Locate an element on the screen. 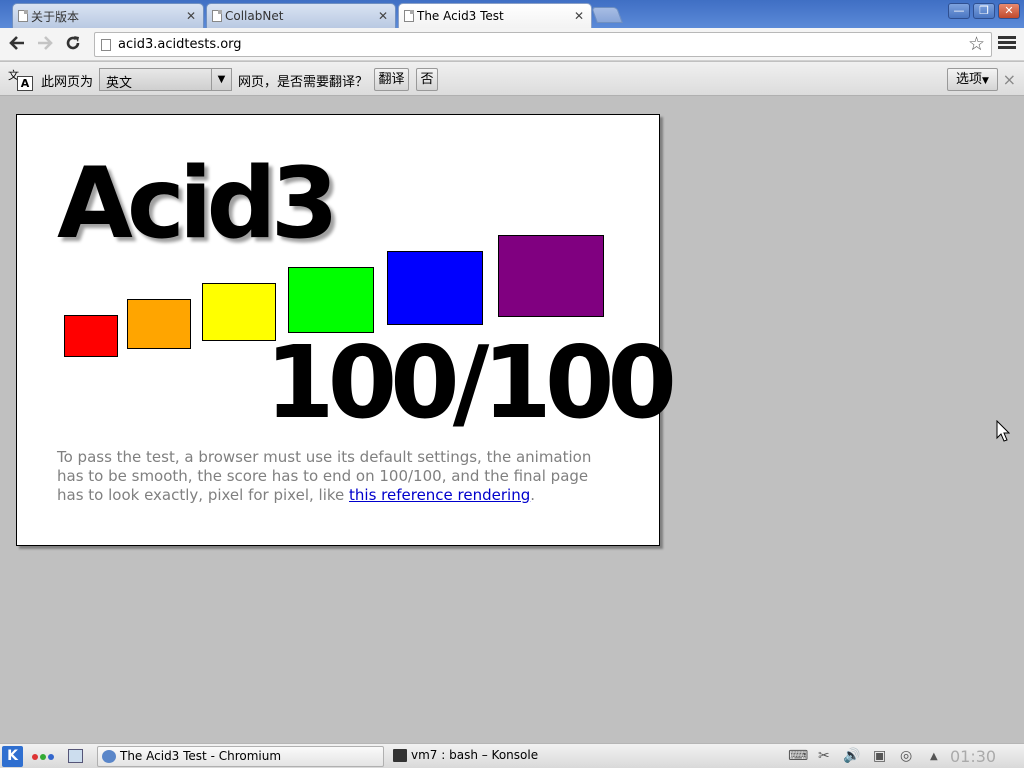 This screenshot has width=1024, height=768. purple-box is located at coordinates (551, 276).